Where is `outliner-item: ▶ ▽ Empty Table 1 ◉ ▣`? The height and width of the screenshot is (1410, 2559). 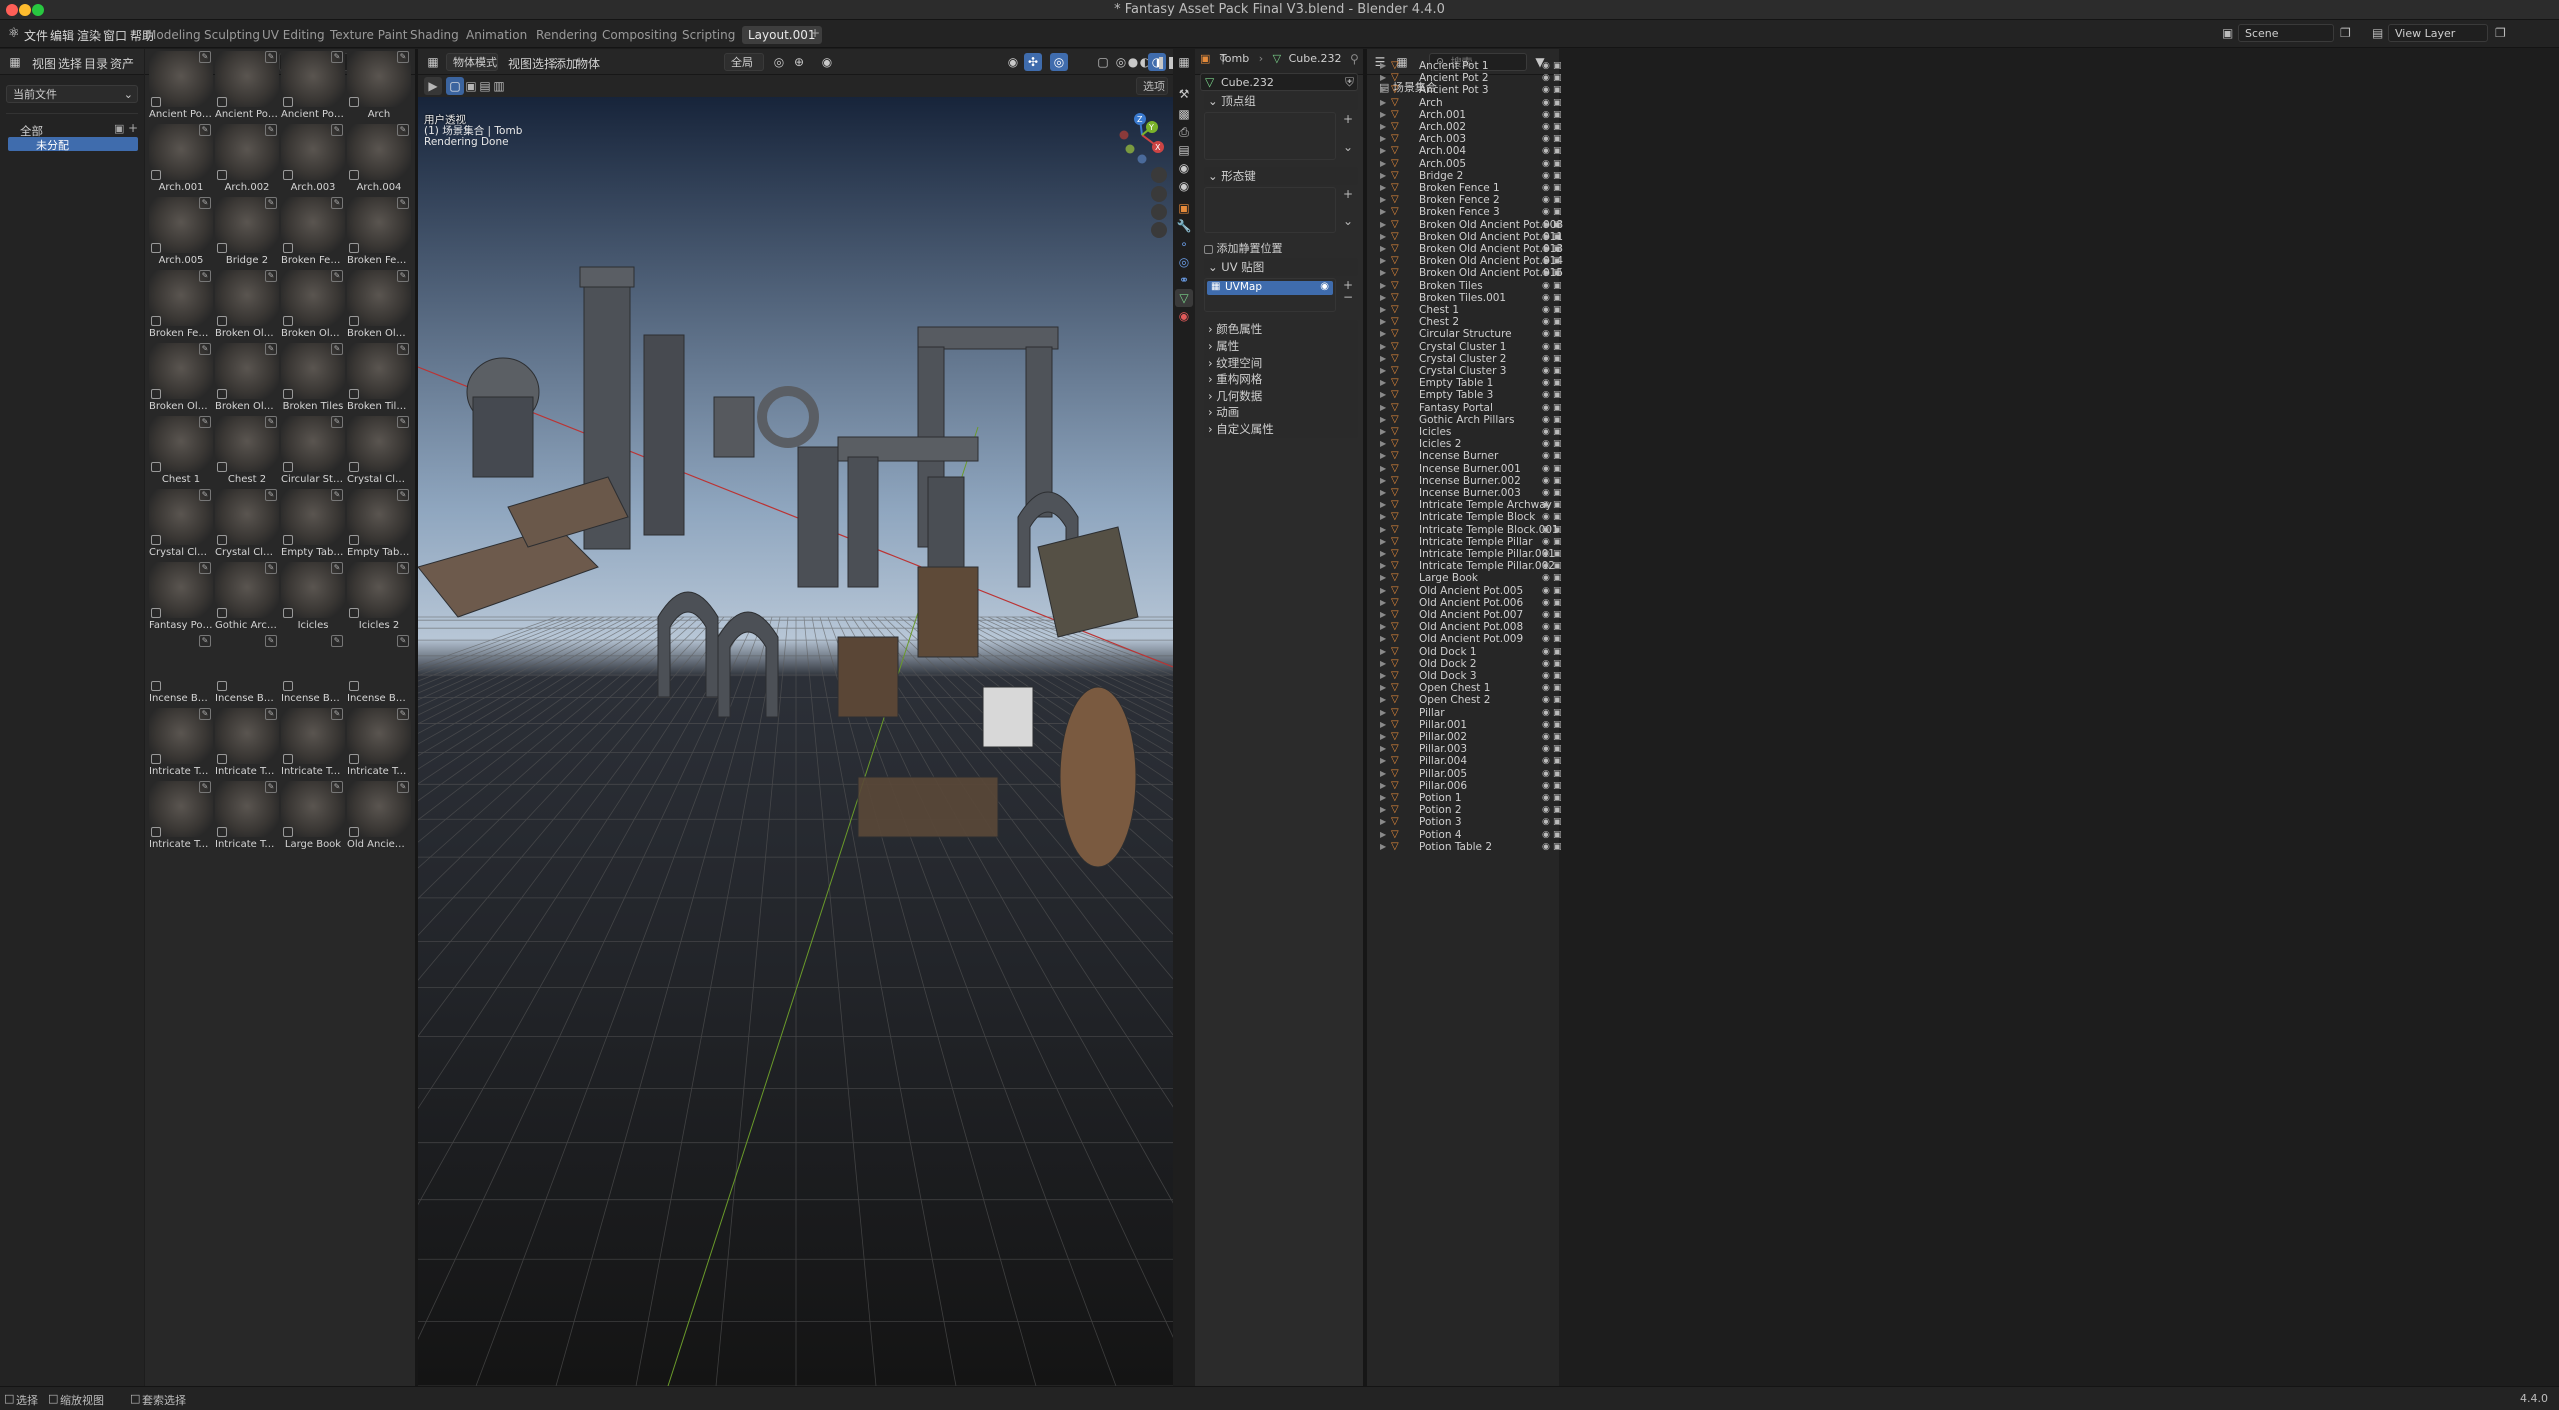 outliner-item: ▶ ▽ Empty Table 1 ◉ ▣ is located at coordinates (1469, 383).